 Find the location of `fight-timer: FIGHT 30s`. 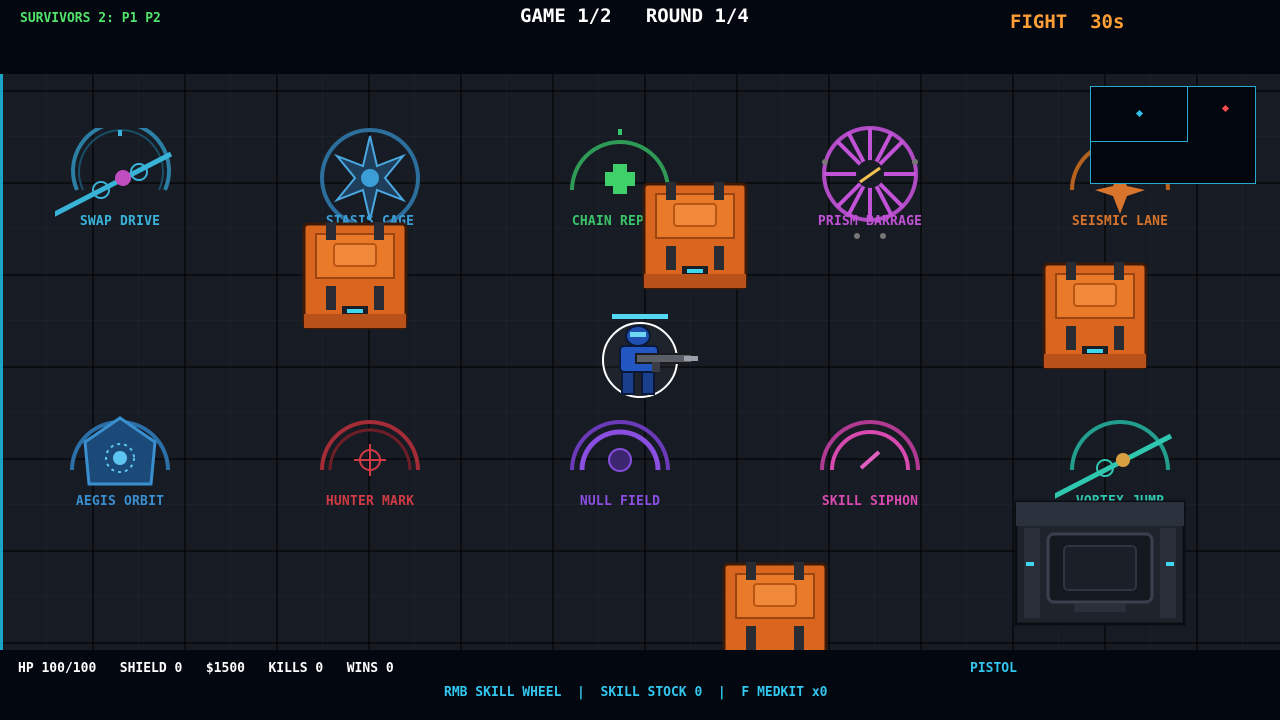

fight-timer: FIGHT 30s is located at coordinates (1067, 22).